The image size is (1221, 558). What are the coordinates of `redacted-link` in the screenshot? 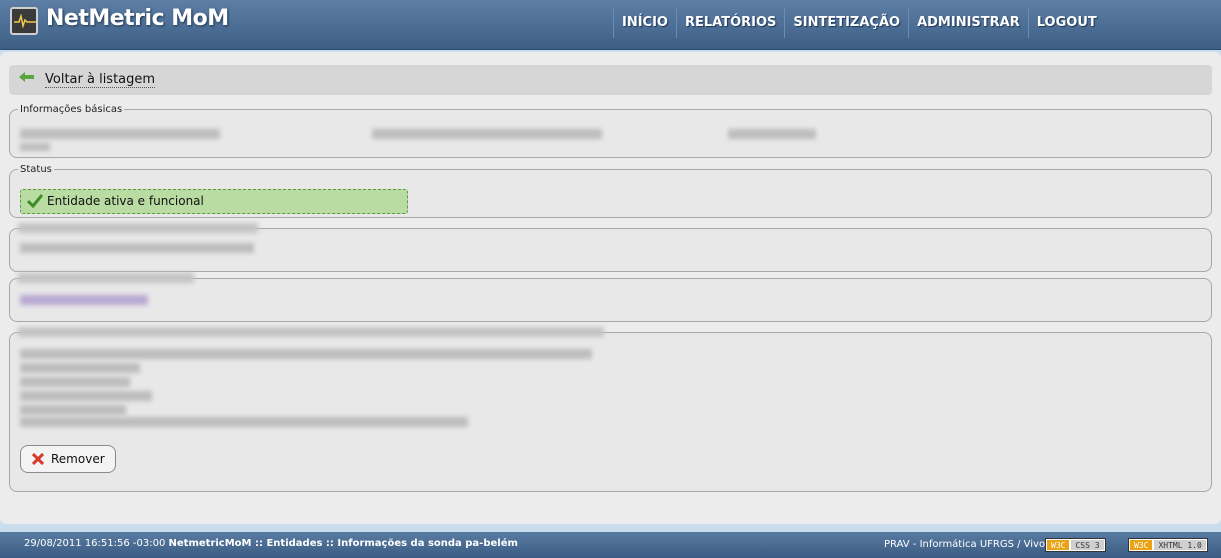 It's located at (84, 300).